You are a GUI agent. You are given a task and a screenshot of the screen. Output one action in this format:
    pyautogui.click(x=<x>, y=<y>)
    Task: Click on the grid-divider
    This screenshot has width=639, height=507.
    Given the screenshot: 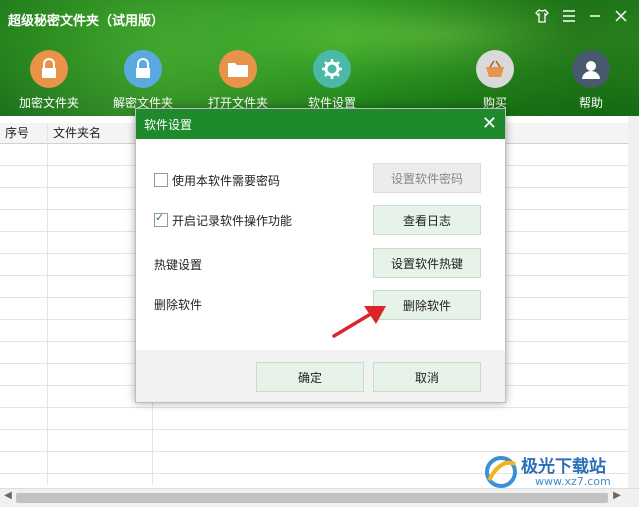 What is the action you would take?
    pyautogui.click(x=47, y=304)
    